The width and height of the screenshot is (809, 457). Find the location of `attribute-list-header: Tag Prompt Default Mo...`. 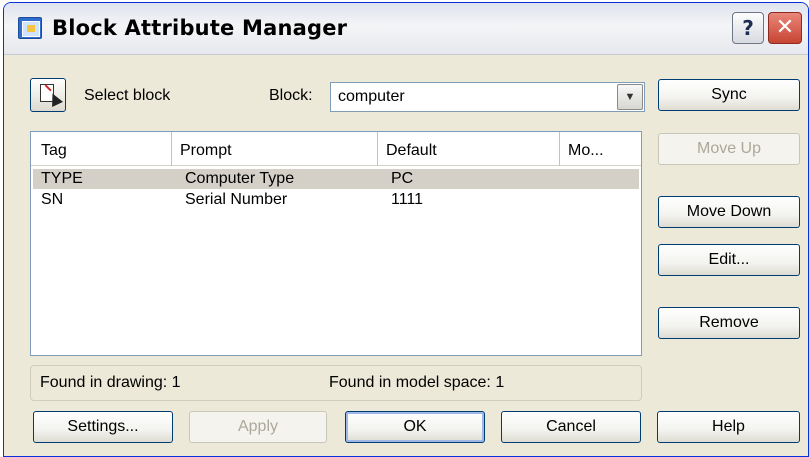

attribute-list-header: Tag Prompt Default Mo... is located at coordinates (336, 149).